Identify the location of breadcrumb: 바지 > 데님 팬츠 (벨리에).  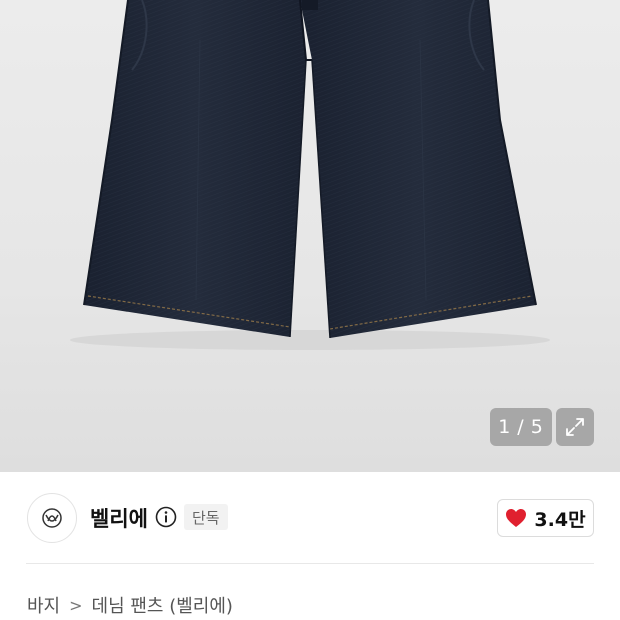
(130, 605).